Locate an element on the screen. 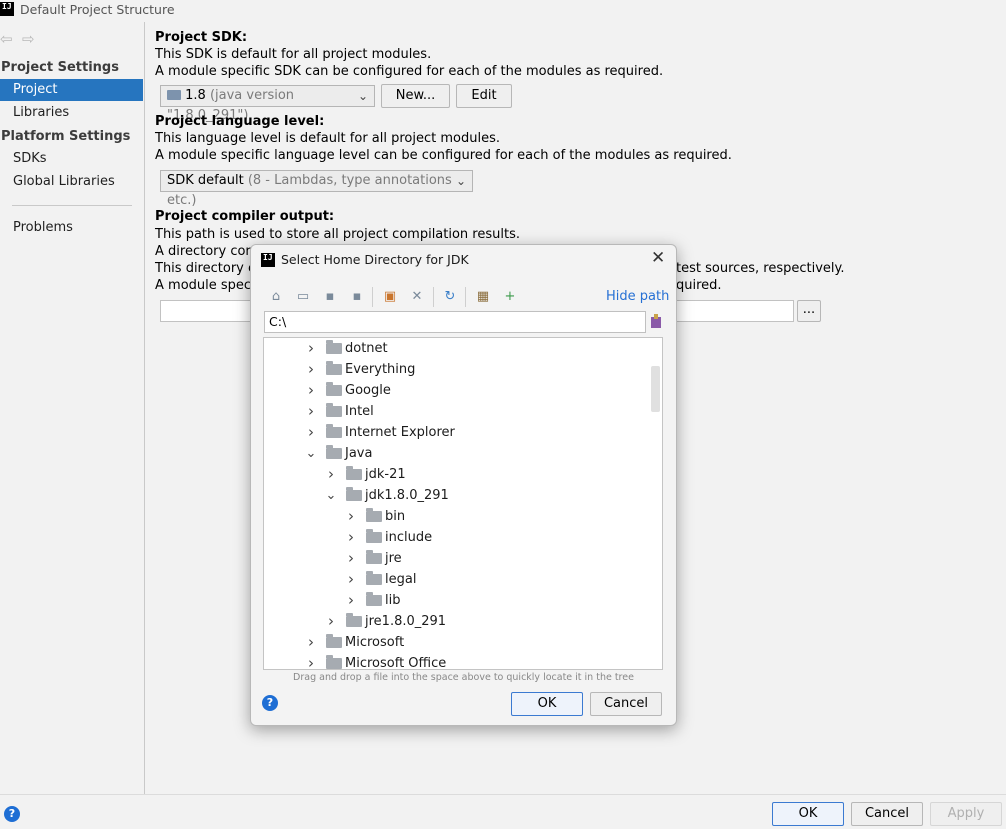  new-folder-icon: ▣ is located at coordinates (390, 297).